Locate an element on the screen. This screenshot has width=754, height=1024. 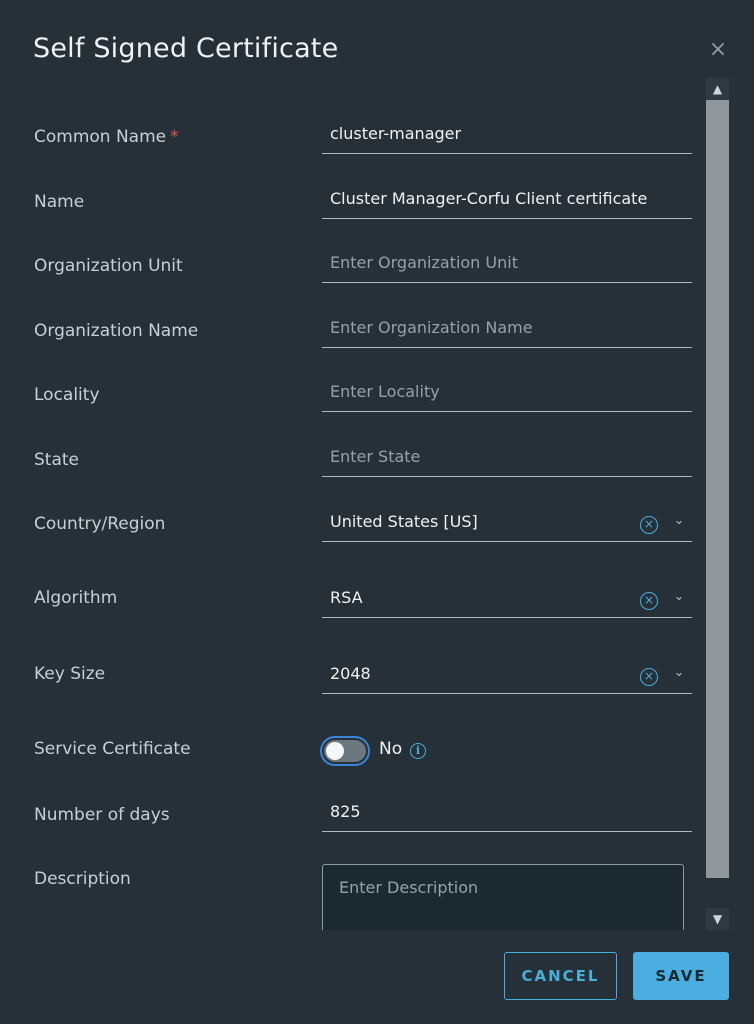
dialog-footer: CANCEL SAVE is located at coordinates (377, 977).